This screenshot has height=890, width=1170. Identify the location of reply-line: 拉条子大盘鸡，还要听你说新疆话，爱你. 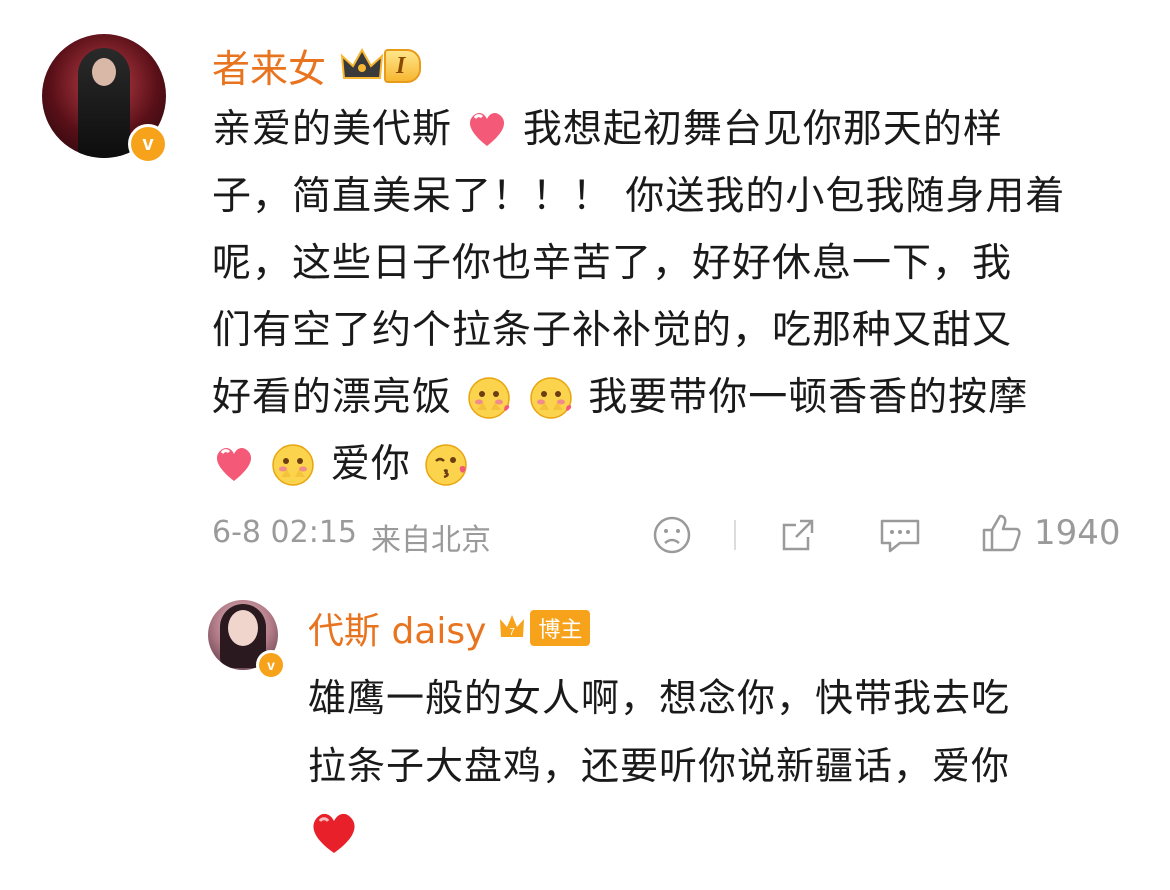
(659, 766).